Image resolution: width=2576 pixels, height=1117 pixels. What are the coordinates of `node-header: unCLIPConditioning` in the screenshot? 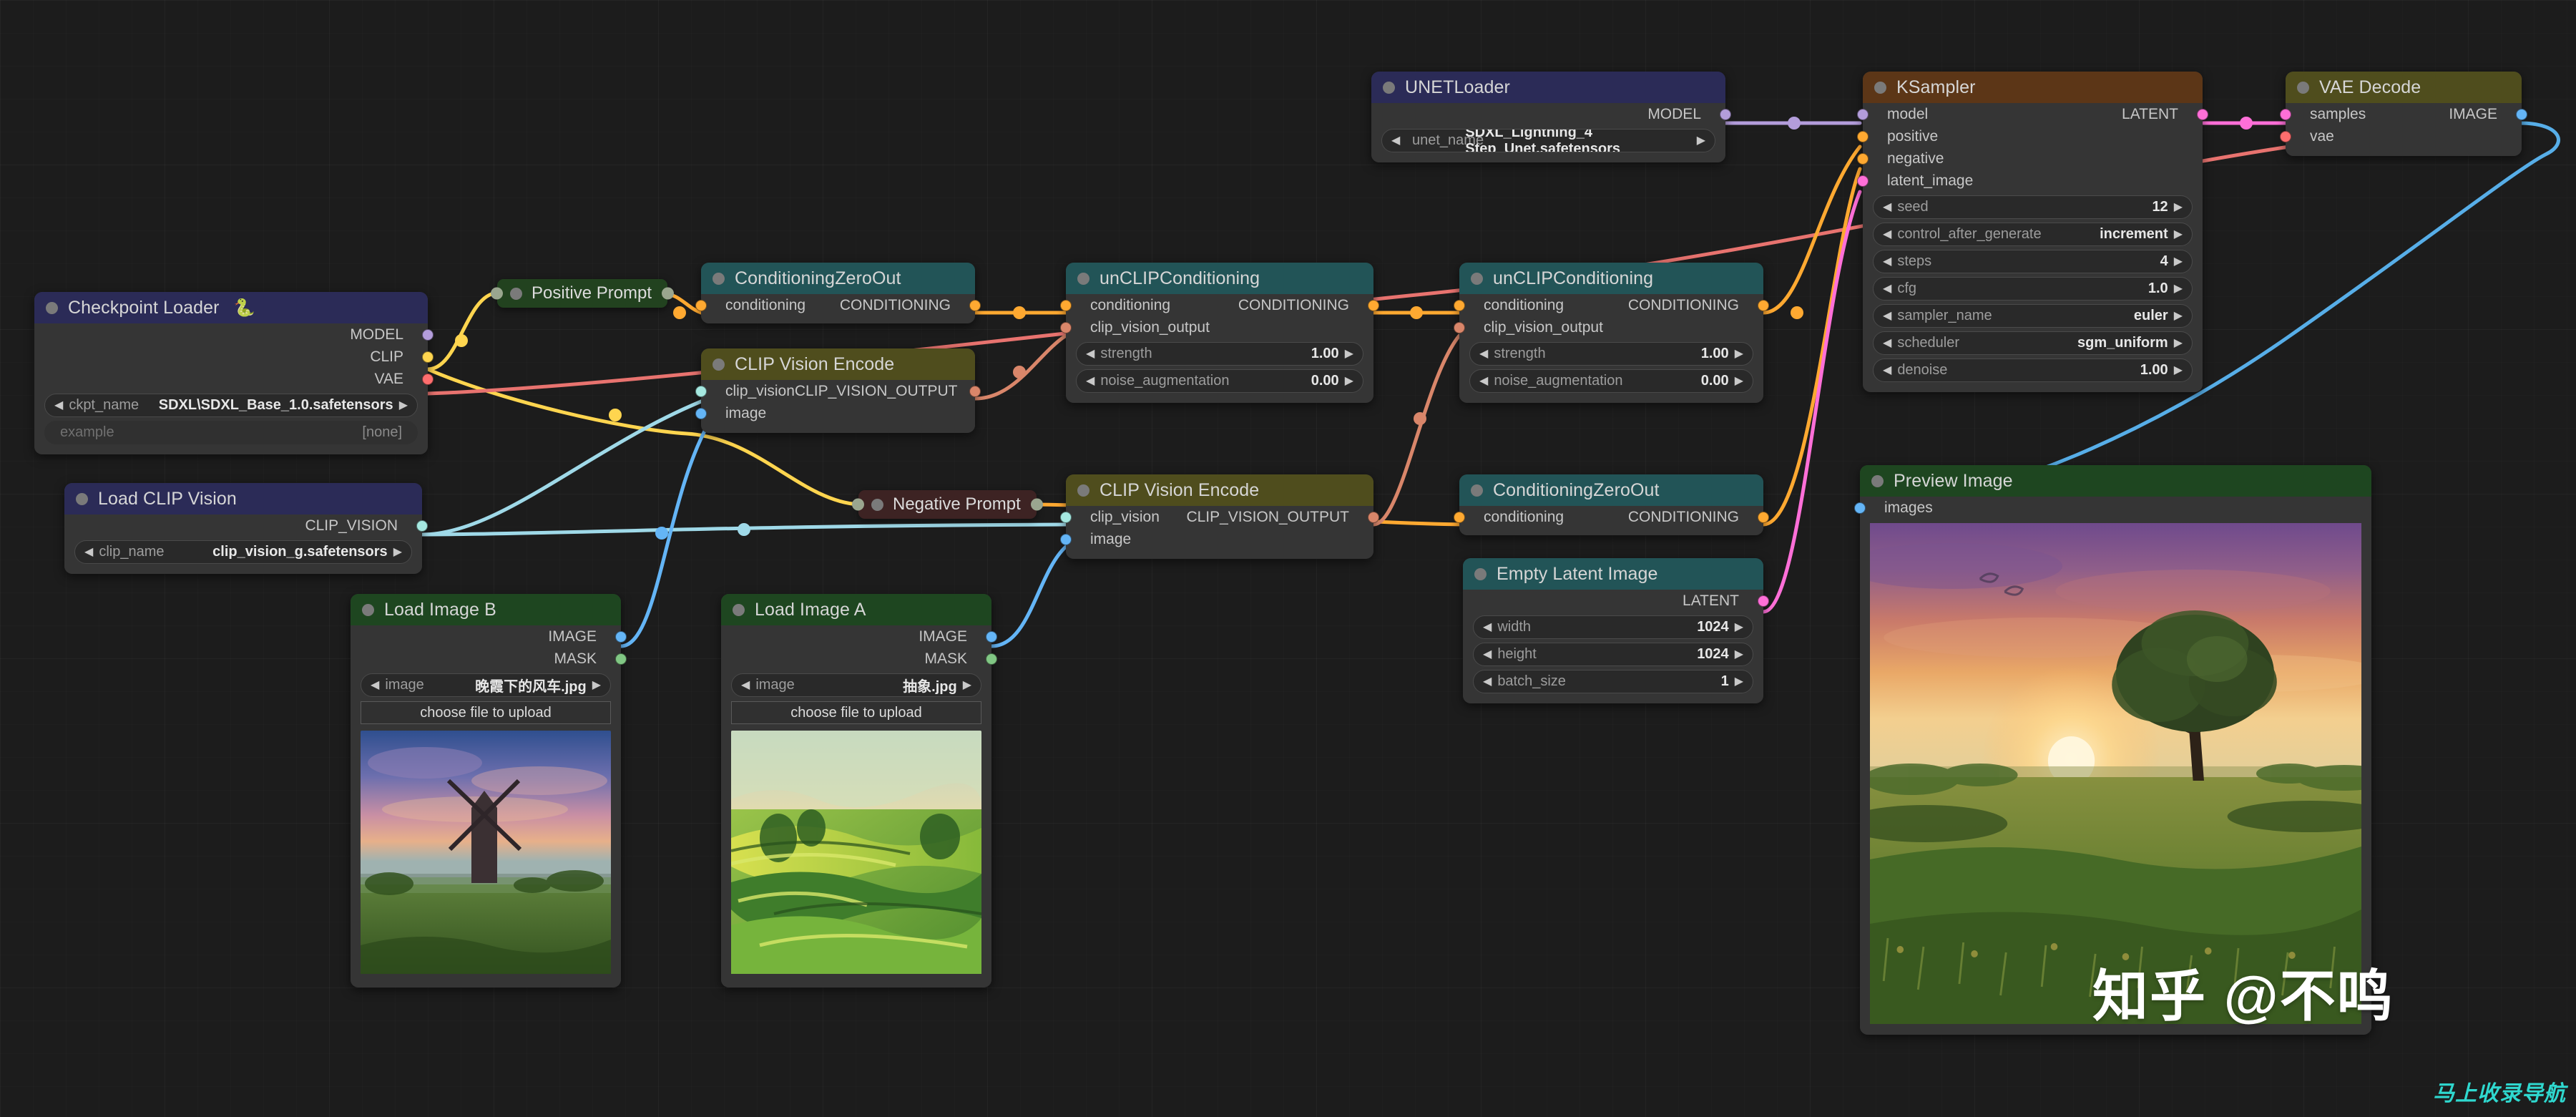 It's located at (1611, 278).